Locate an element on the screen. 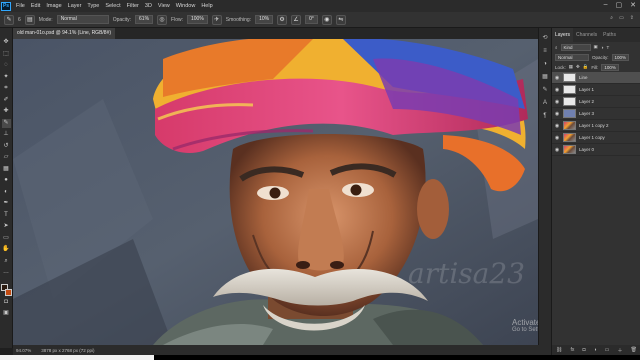  mask-icon: ◘ is located at coordinates (583, 350).